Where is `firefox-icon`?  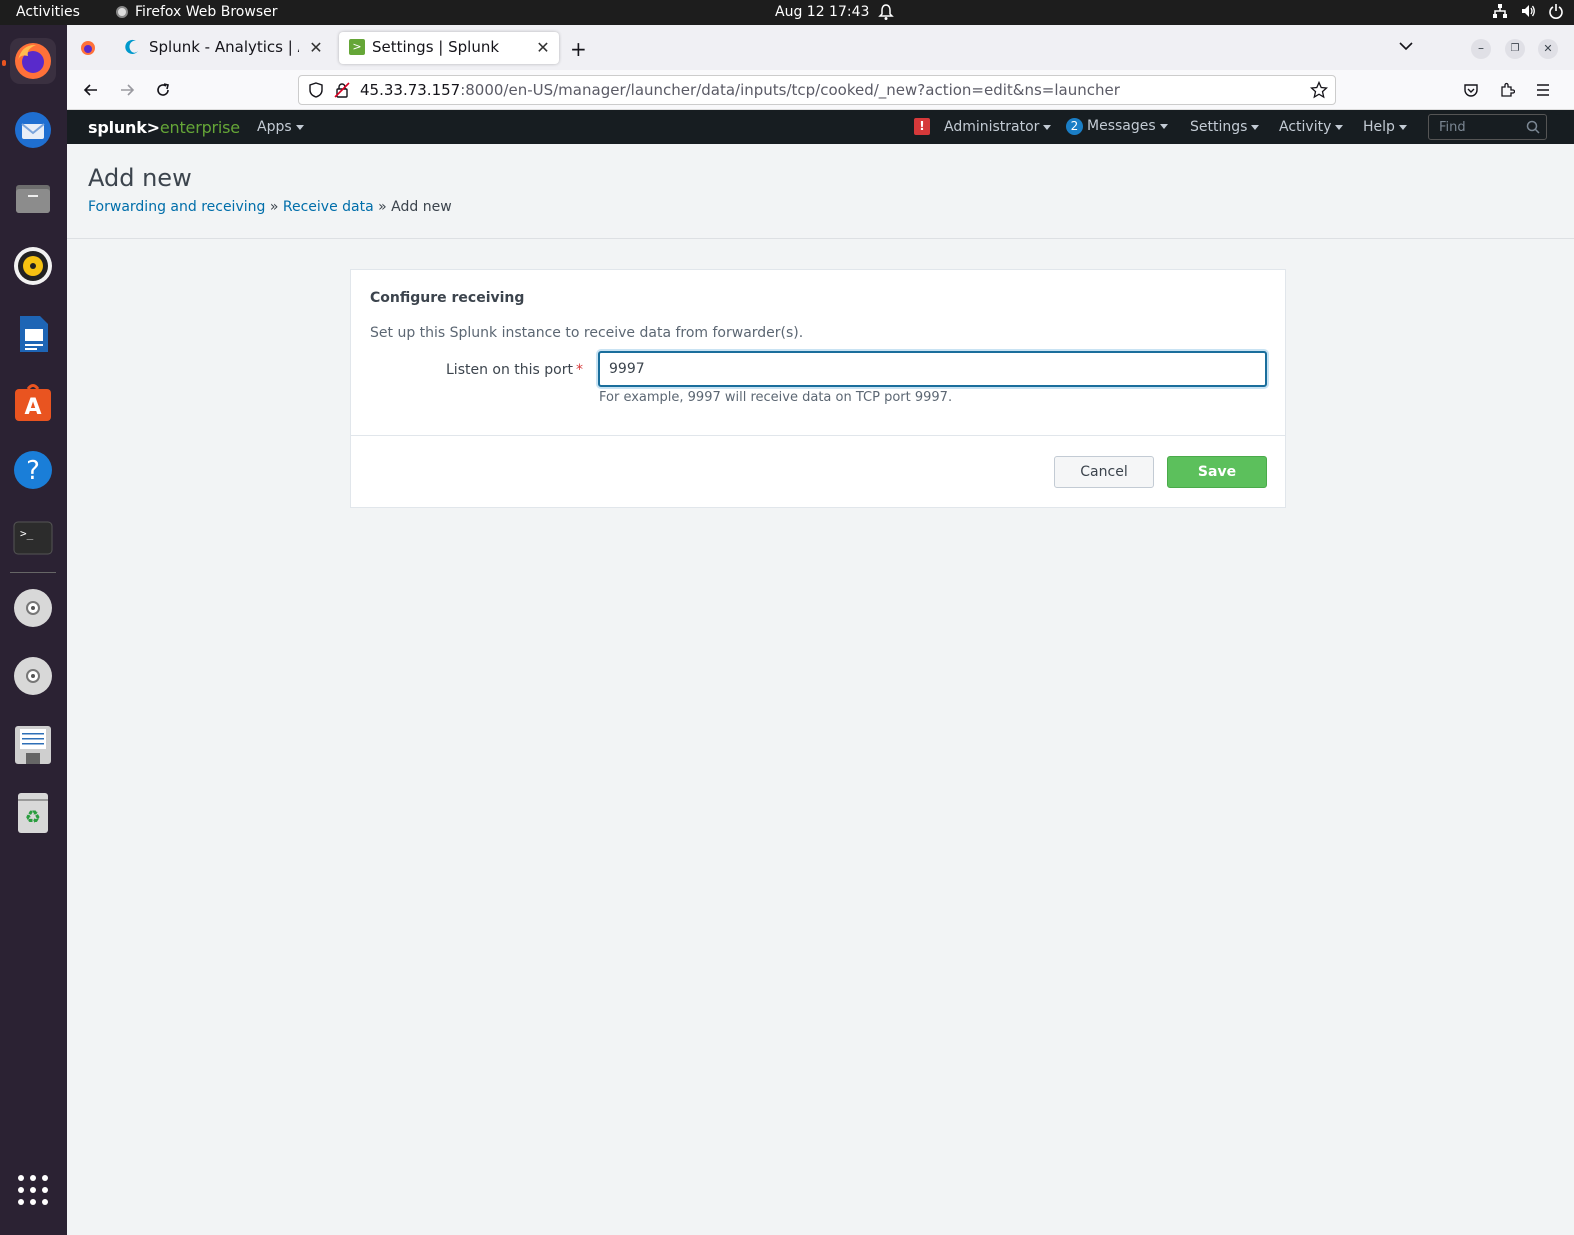 firefox-icon is located at coordinates (33, 61).